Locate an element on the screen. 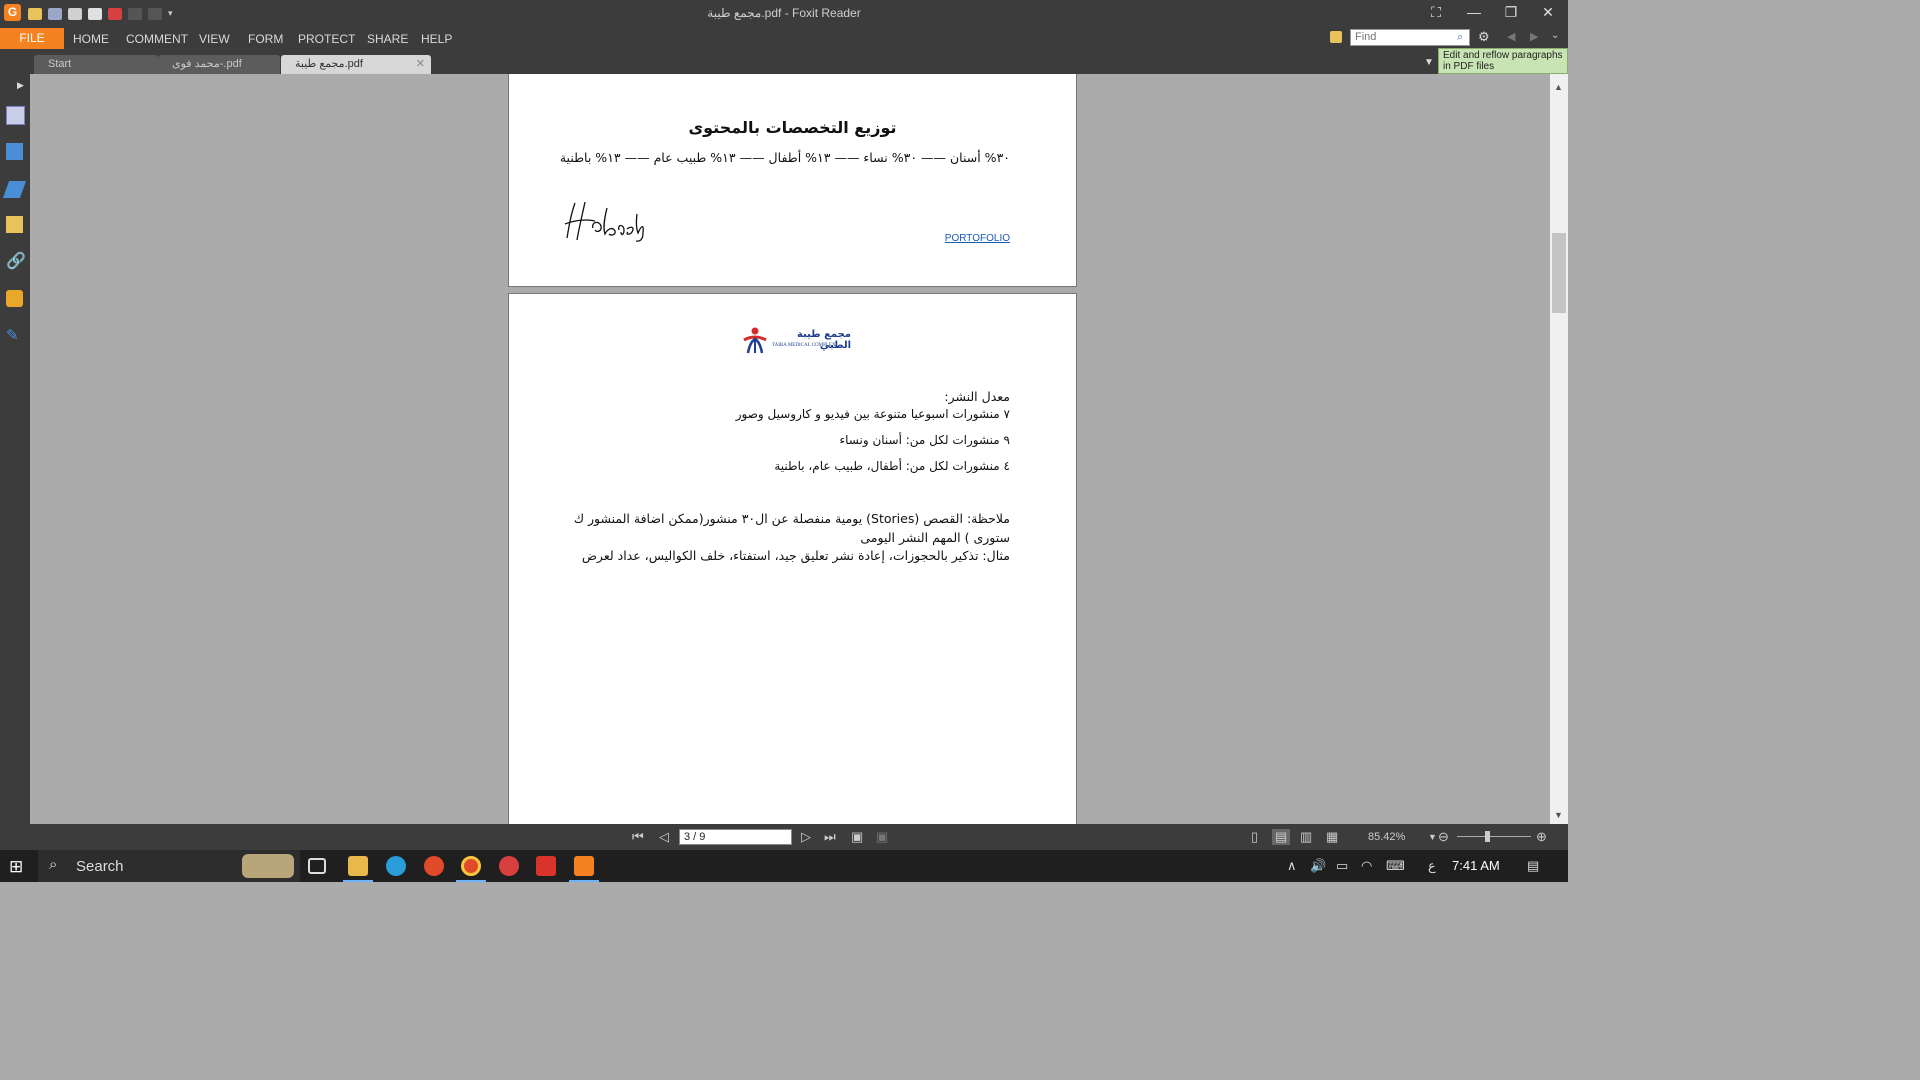  zoom-in-icon: ⊕ is located at coordinates (1541, 837).